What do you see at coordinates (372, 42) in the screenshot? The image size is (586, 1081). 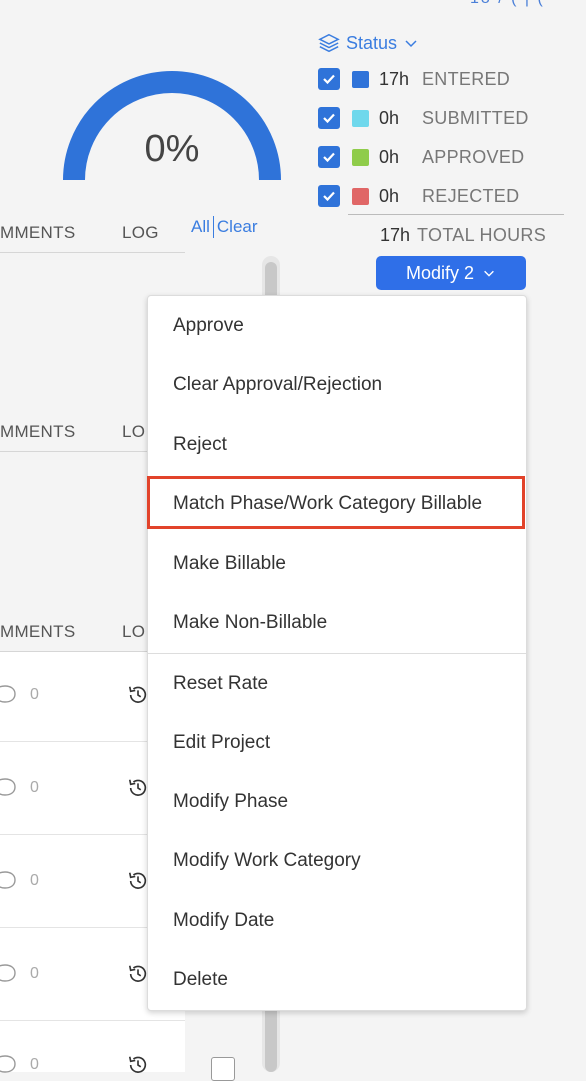 I see `status-title: Status` at bounding box center [372, 42].